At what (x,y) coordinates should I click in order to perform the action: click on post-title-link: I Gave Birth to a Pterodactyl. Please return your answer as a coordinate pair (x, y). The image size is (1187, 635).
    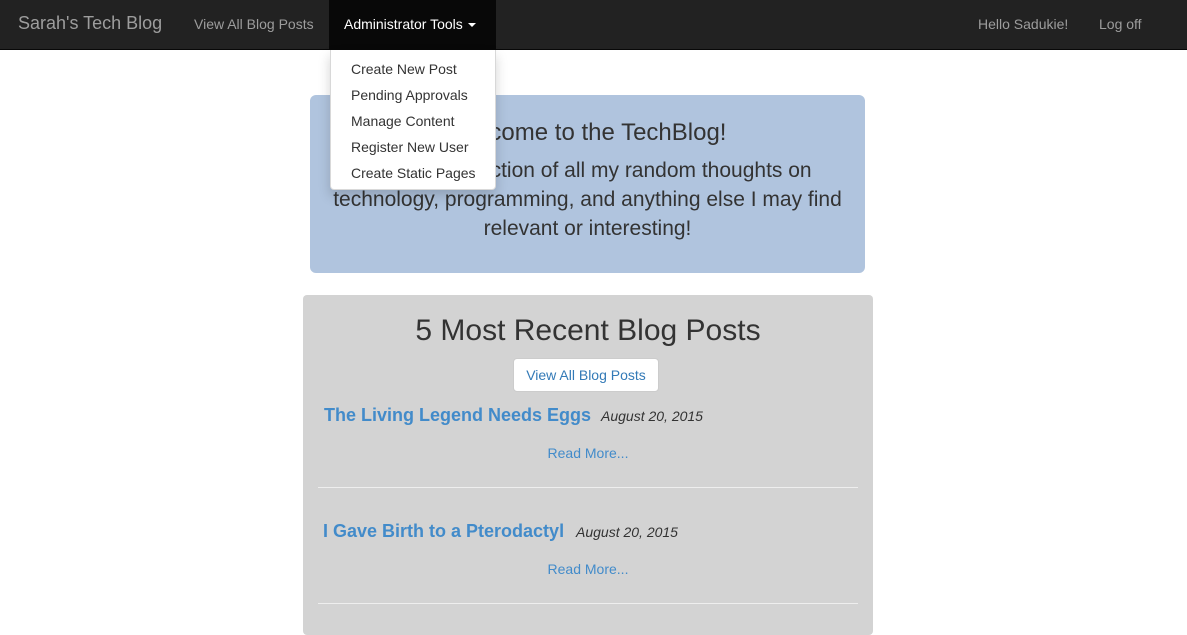
    Looking at the image, I should click on (443, 531).